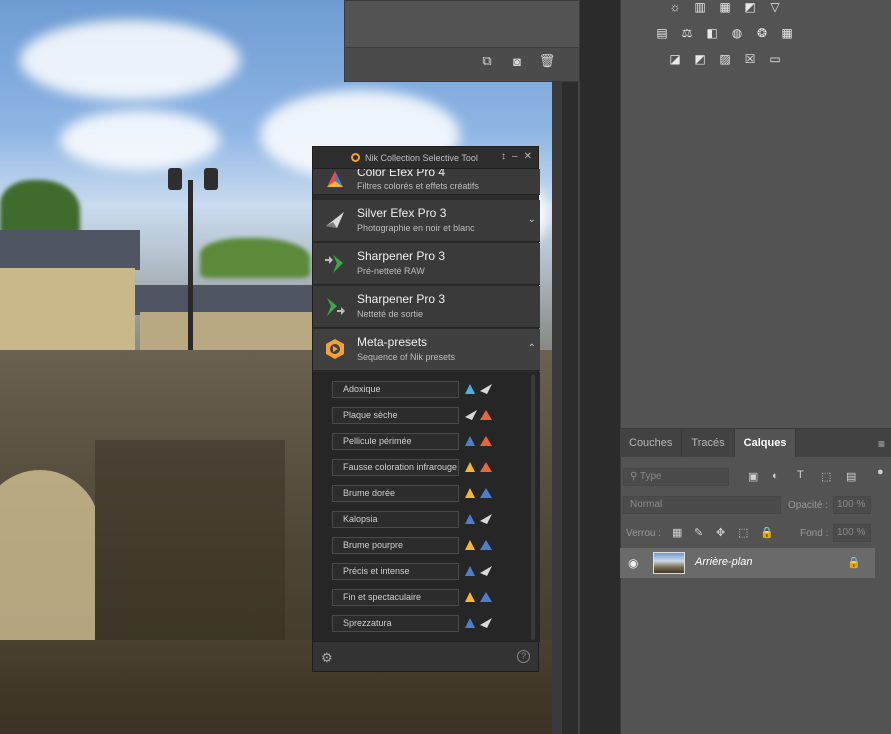 This screenshot has height=734, width=891. Describe the element at coordinates (800, 475) in the screenshot. I see `filter-type-icon: T` at that location.